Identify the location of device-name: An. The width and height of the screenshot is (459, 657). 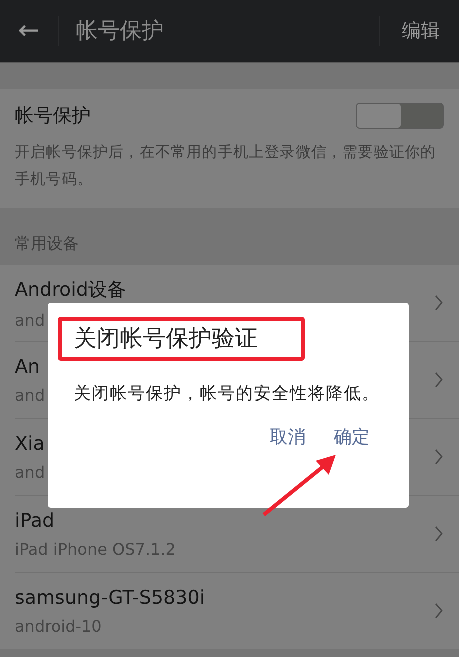
(27, 367).